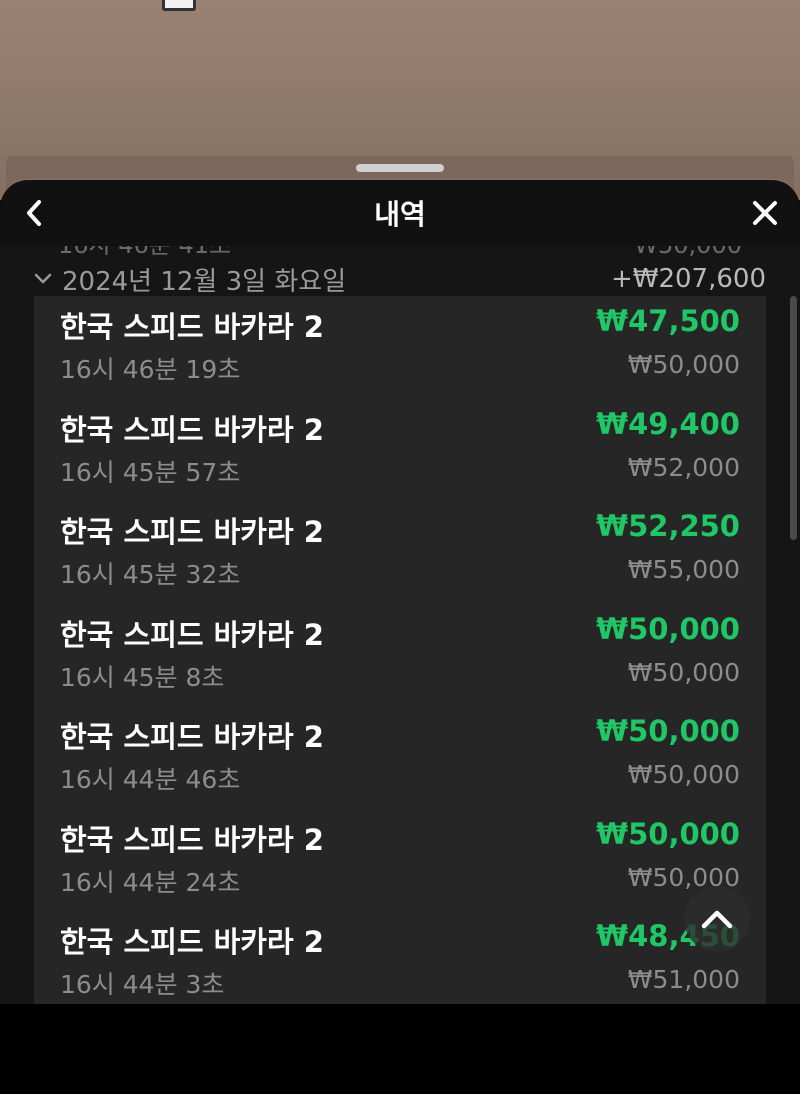  Describe the element at coordinates (150, 882) in the screenshot. I see `bet-time: 16시 44분 24초` at that location.